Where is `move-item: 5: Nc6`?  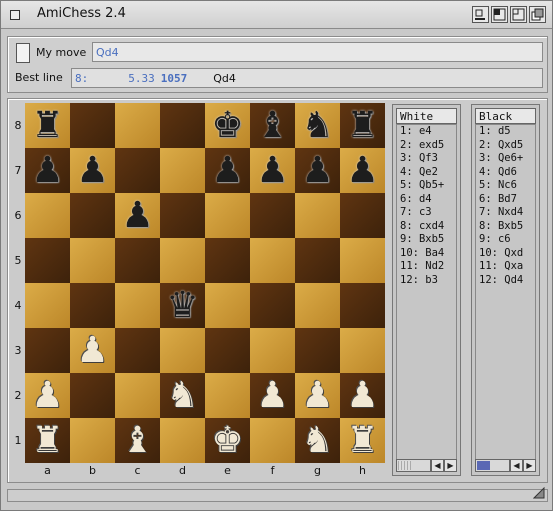
move-item: 5: Nc6 is located at coordinates (505, 186).